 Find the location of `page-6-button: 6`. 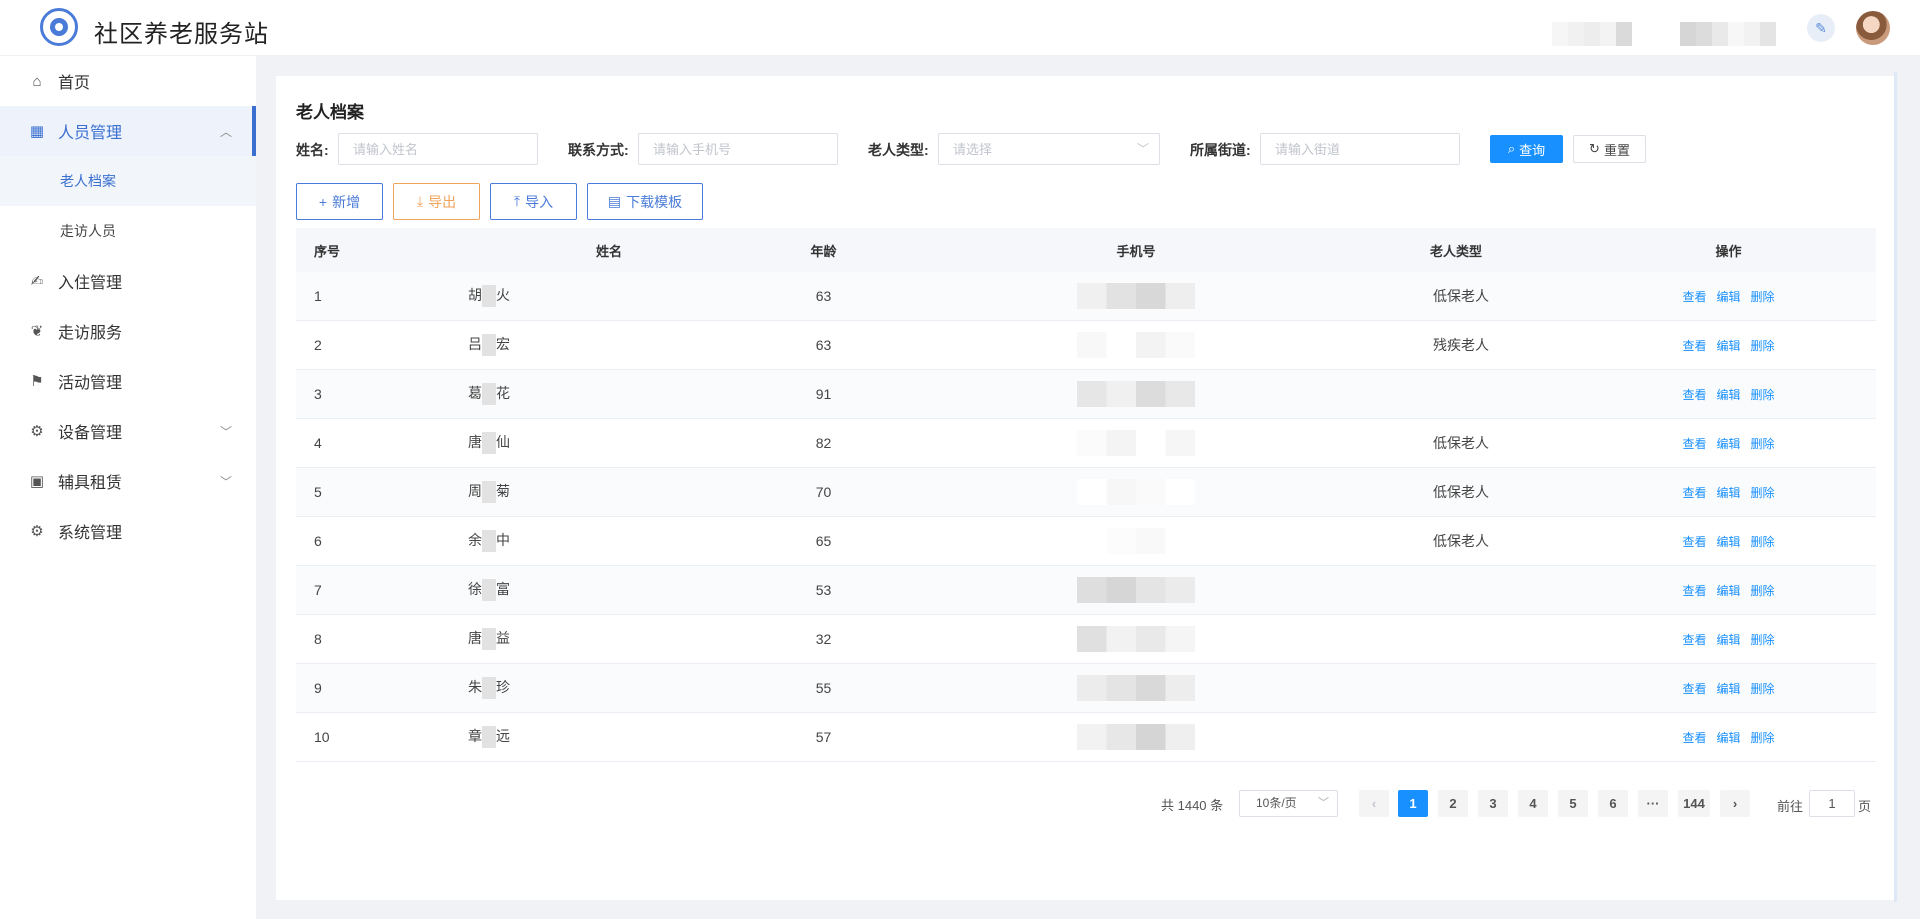

page-6-button: 6 is located at coordinates (1613, 803).